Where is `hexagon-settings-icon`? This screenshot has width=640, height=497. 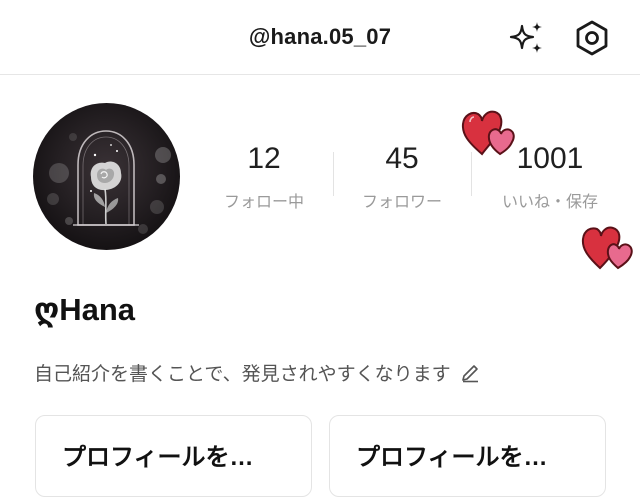 hexagon-settings-icon is located at coordinates (592, 38).